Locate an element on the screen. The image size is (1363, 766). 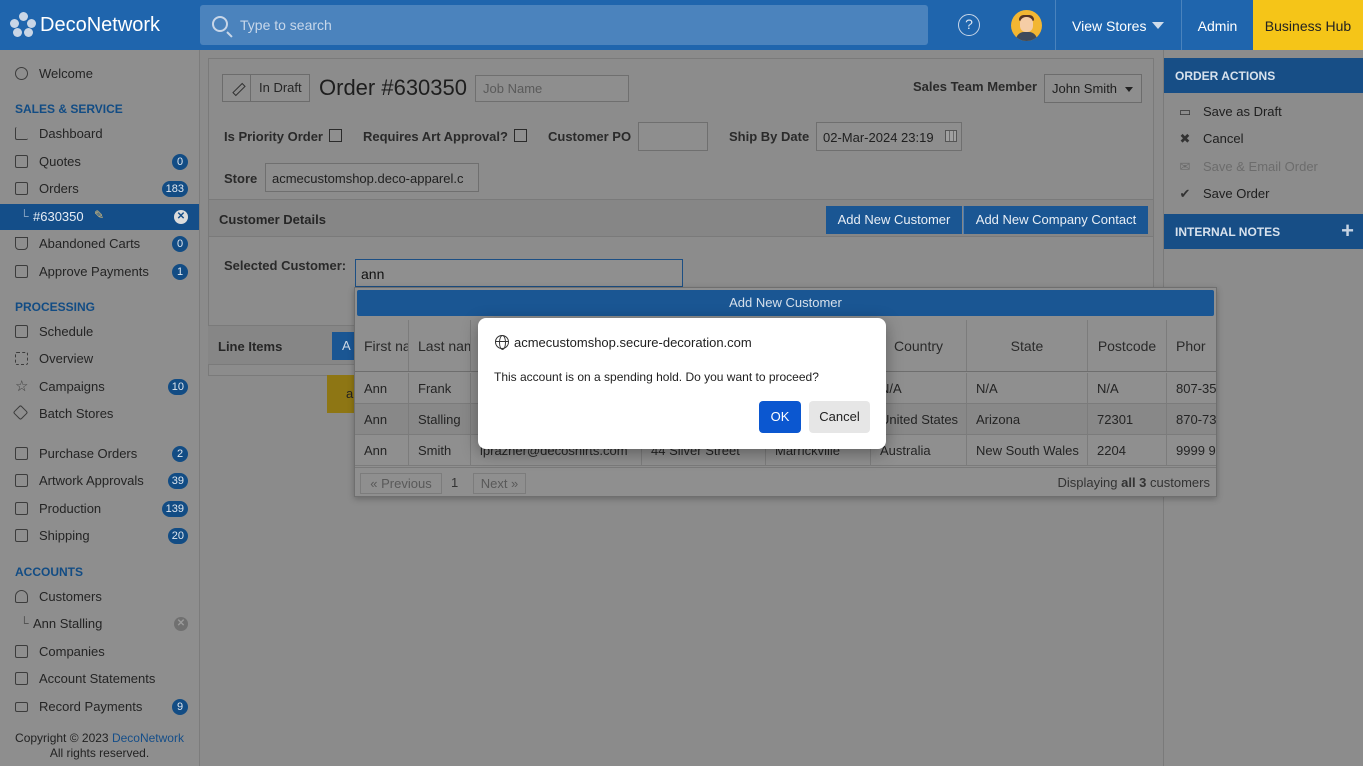
save-order-button: ✔ Save Order is located at coordinates (1224, 194).